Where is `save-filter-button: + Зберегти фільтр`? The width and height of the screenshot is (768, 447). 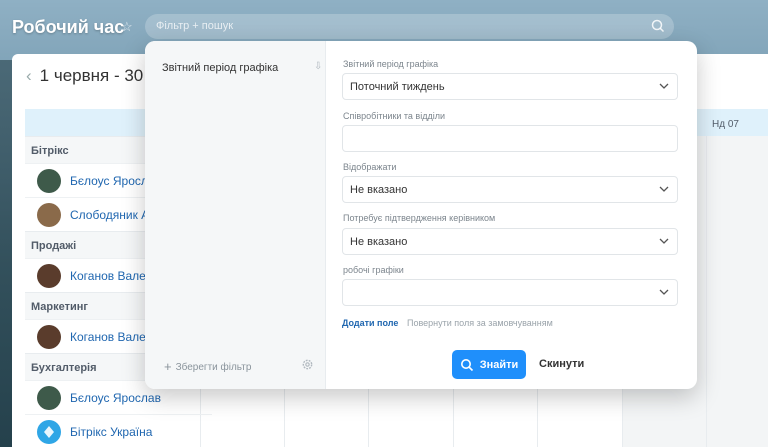 save-filter-button: + Зберегти фільтр is located at coordinates (207, 366).